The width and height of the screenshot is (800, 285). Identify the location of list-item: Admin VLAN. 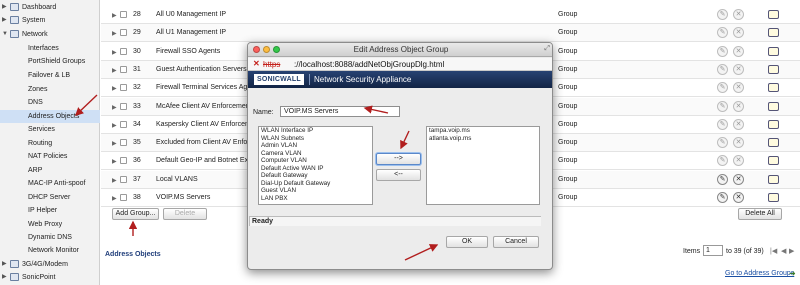
(315, 146).